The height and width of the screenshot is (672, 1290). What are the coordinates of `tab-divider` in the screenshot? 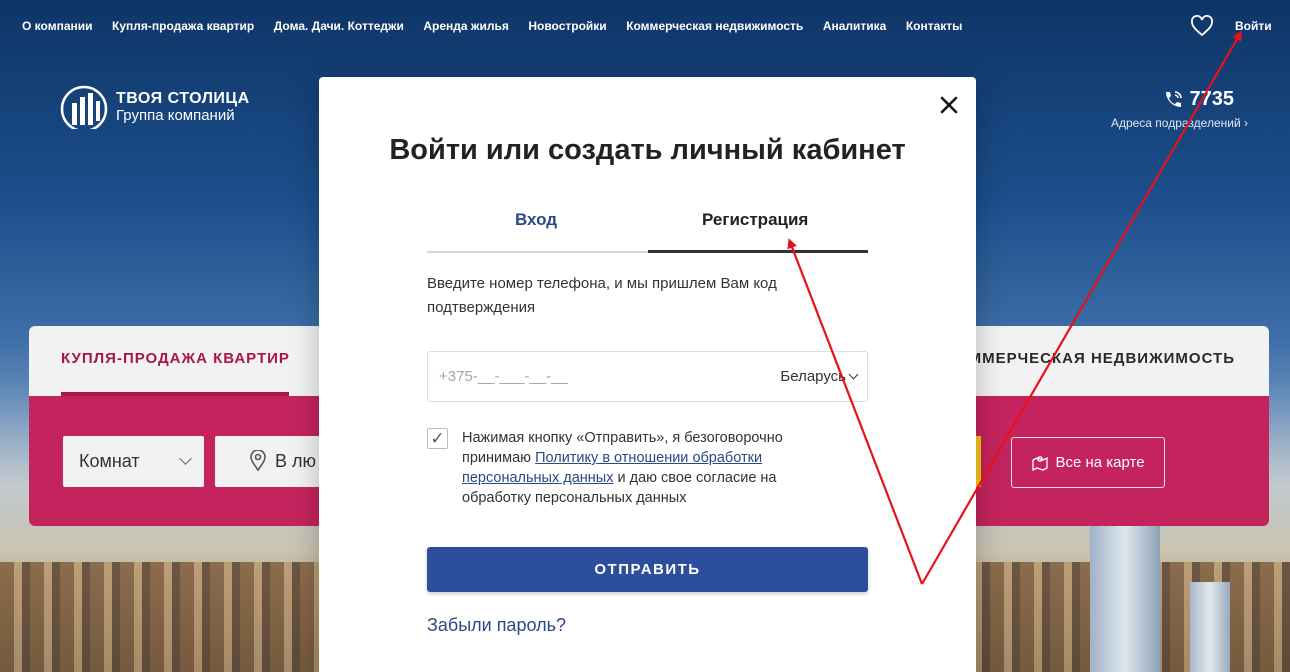 It's located at (537, 252).